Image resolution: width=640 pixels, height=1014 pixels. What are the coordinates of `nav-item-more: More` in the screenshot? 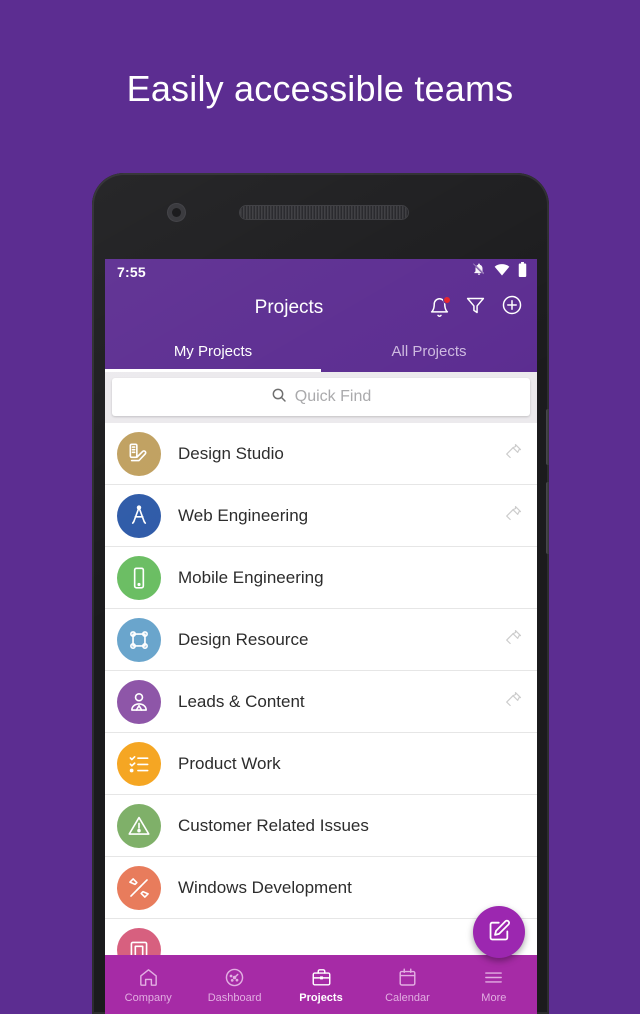 It's located at (494, 984).